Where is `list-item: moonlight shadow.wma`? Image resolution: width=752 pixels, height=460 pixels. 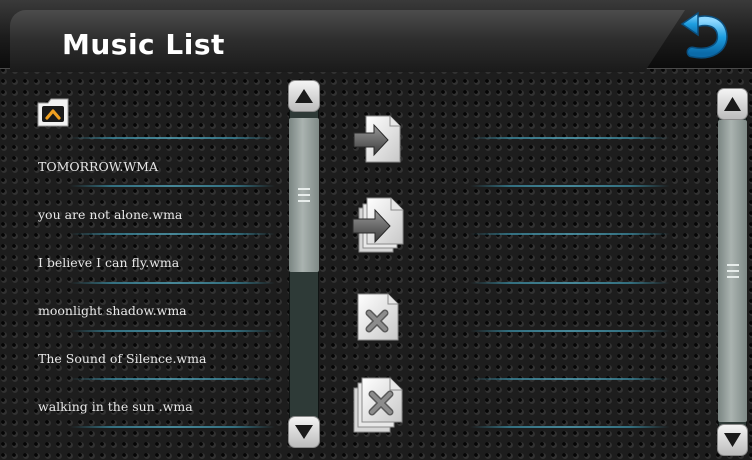 list-item: moonlight shadow.wma is located at coordinates (157, 313).